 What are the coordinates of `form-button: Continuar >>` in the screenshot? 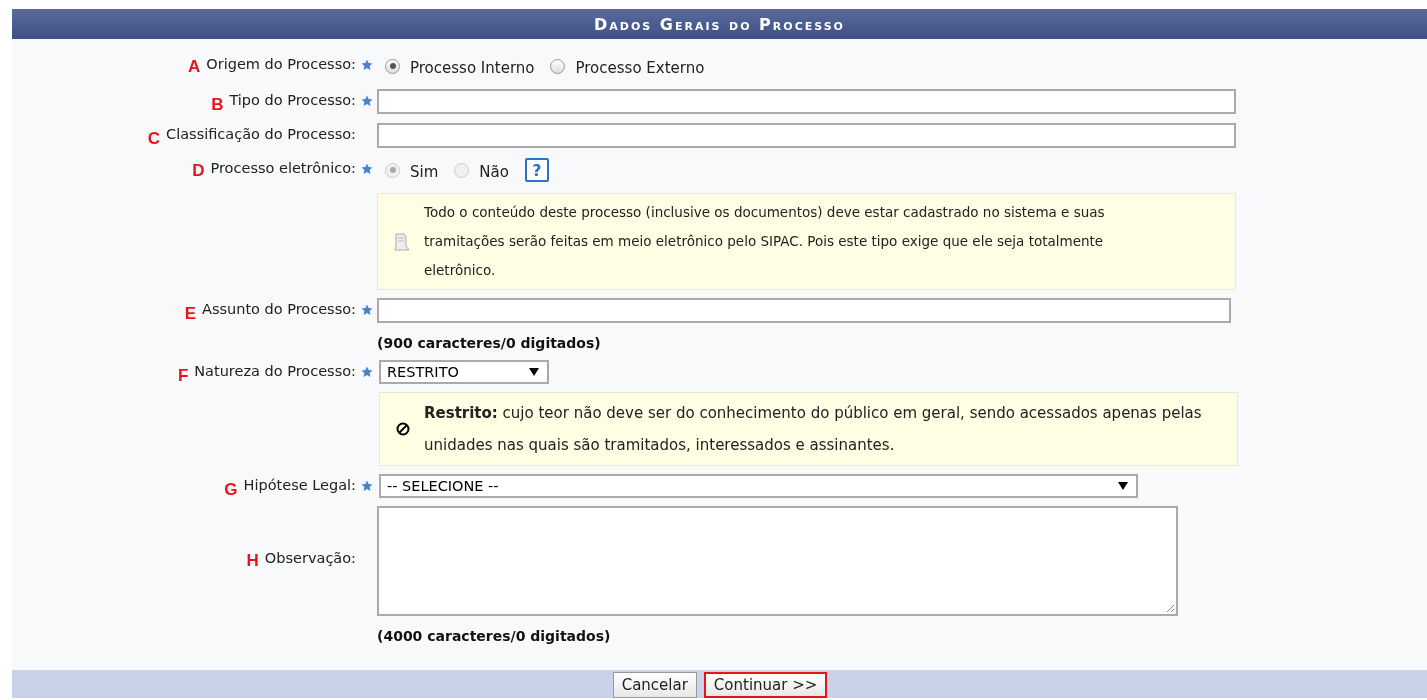 It's located at (765, 685).